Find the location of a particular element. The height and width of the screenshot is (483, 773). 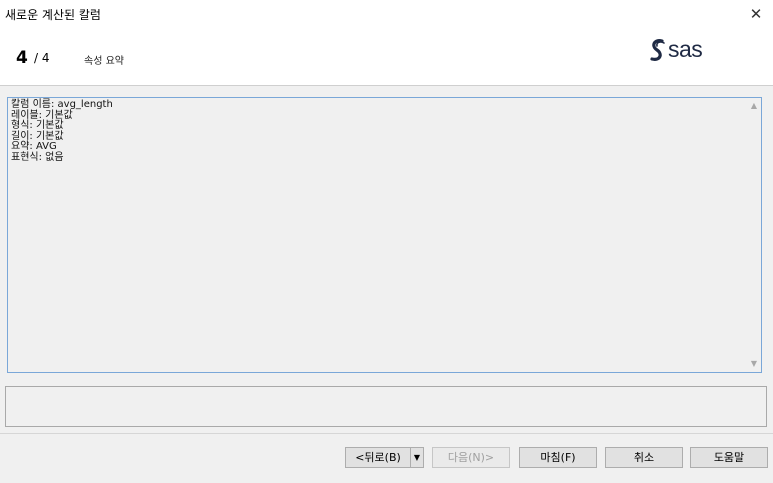

step-title: 속성 요약 is located at coordinates (104, 61).